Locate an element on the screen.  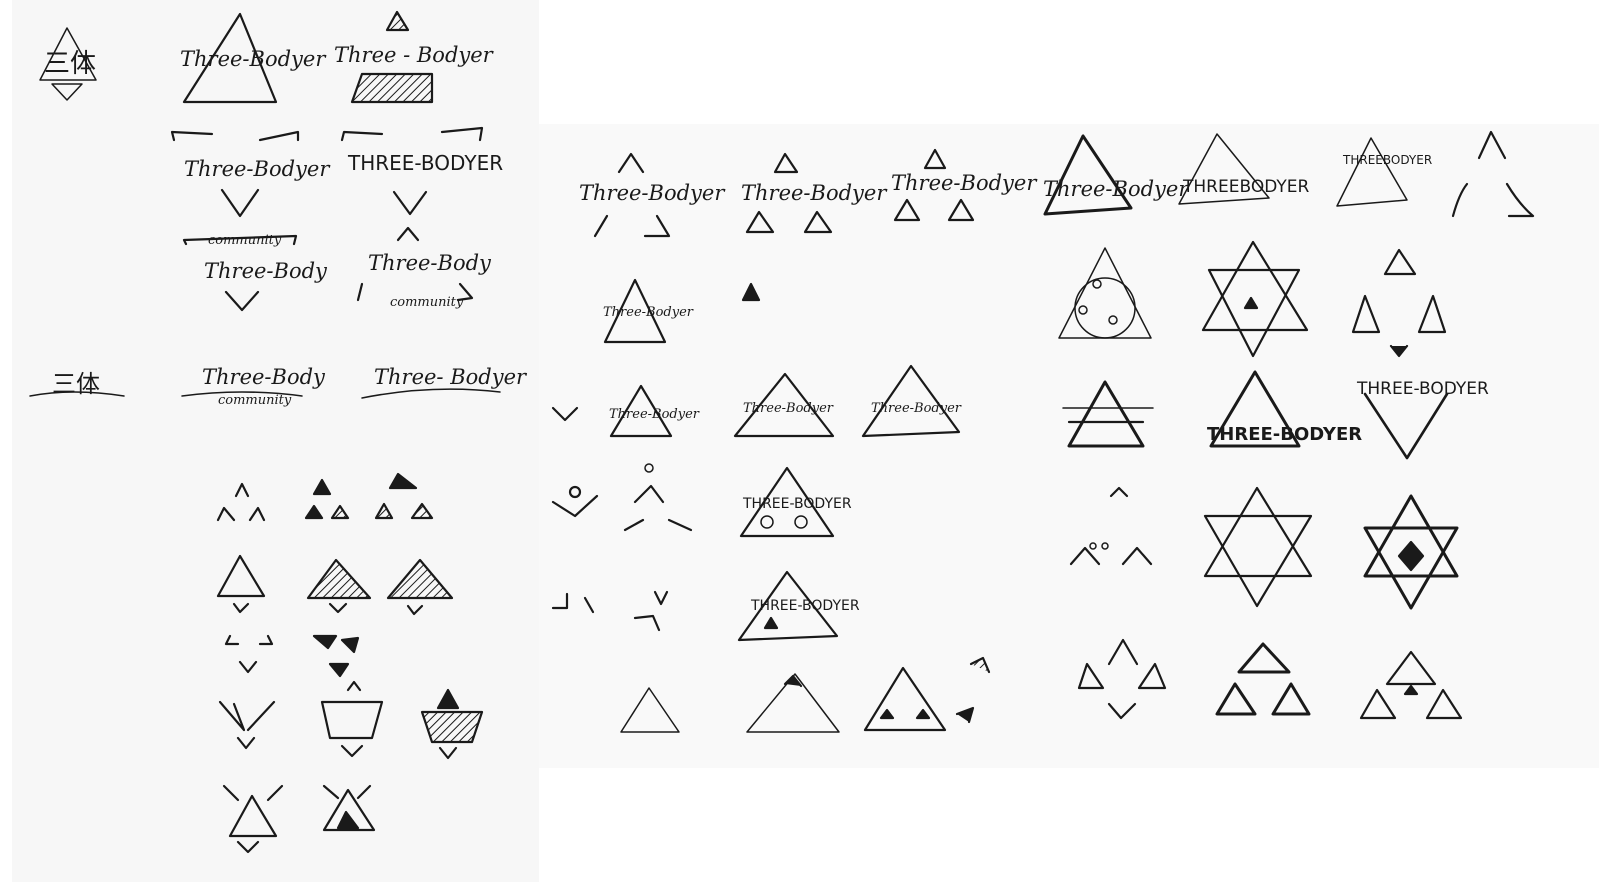
inverted-wordmark-text-2: THREE-BODYER is located at coordinates (425, 163).